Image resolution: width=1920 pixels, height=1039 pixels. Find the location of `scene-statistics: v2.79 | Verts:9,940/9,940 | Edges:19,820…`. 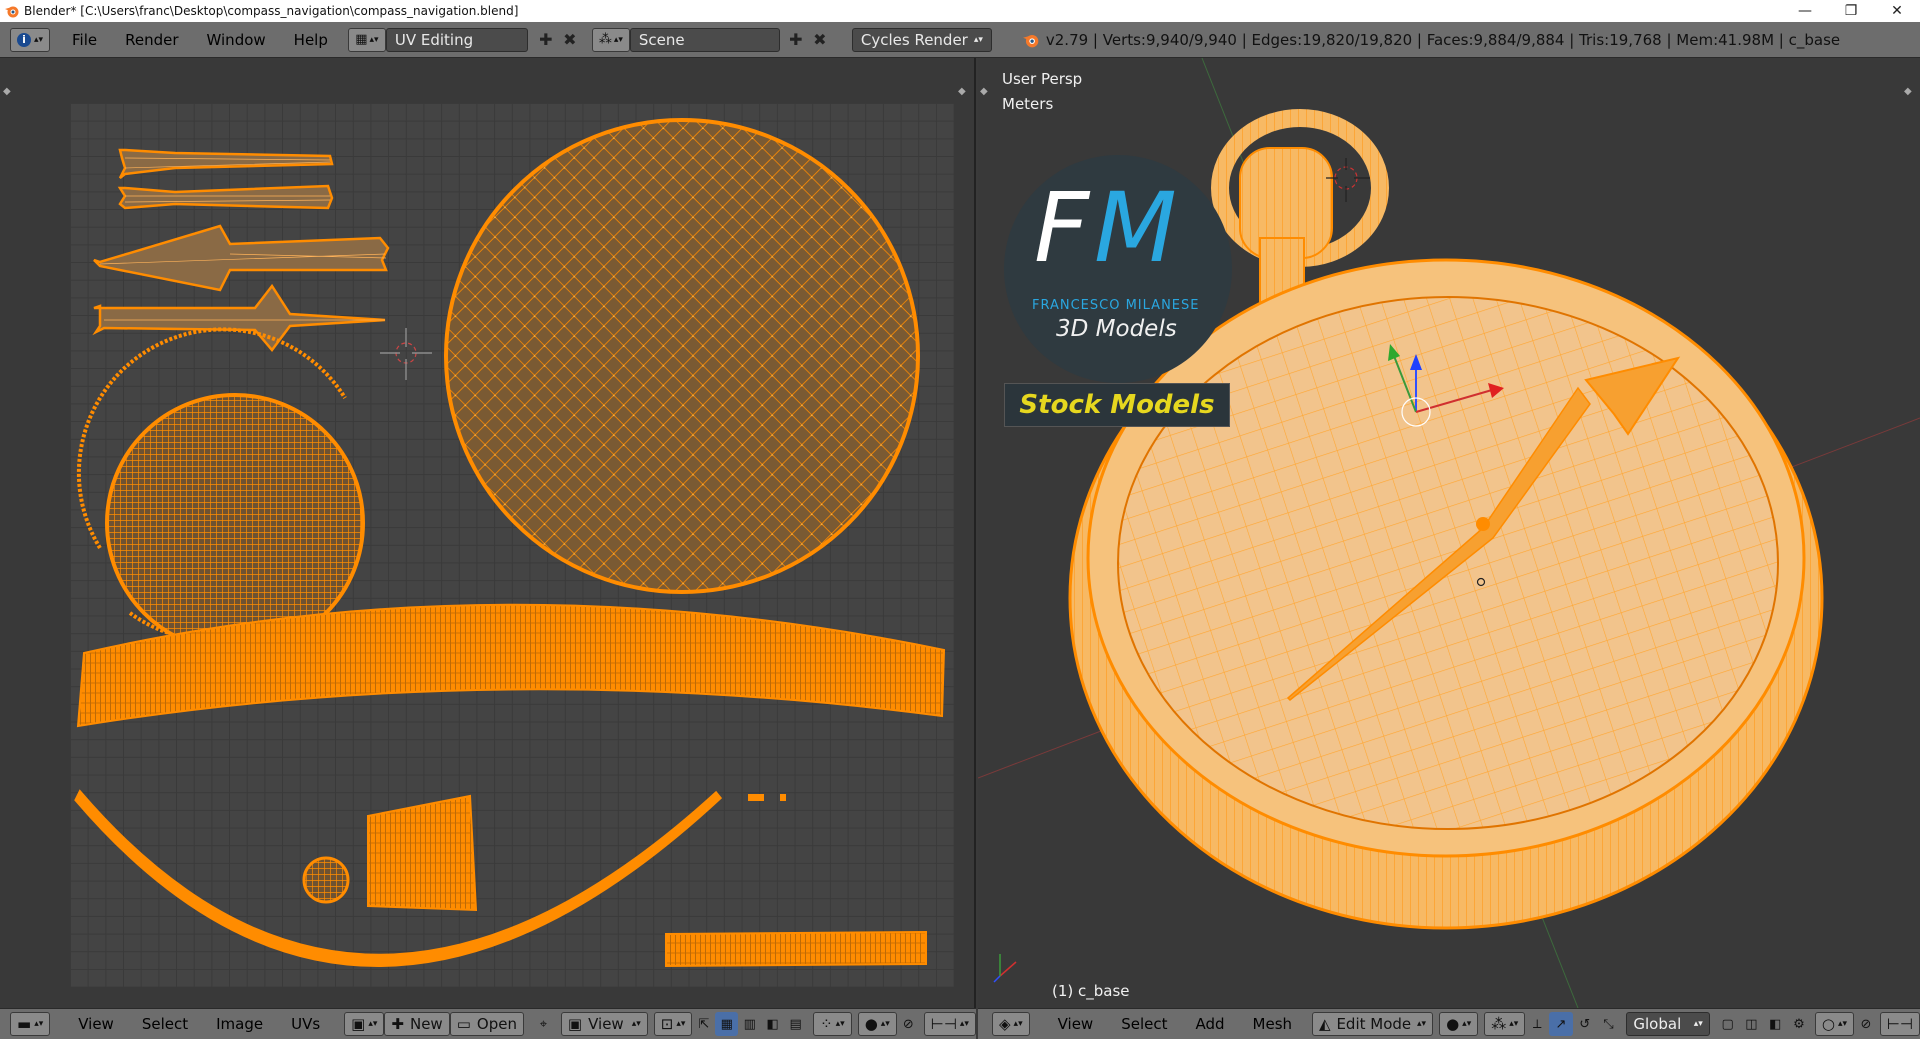

scene-statistics: v2.79 | Verts:9,940/9,940 | Edges:19,820… is located at coordinates (1443, 39).